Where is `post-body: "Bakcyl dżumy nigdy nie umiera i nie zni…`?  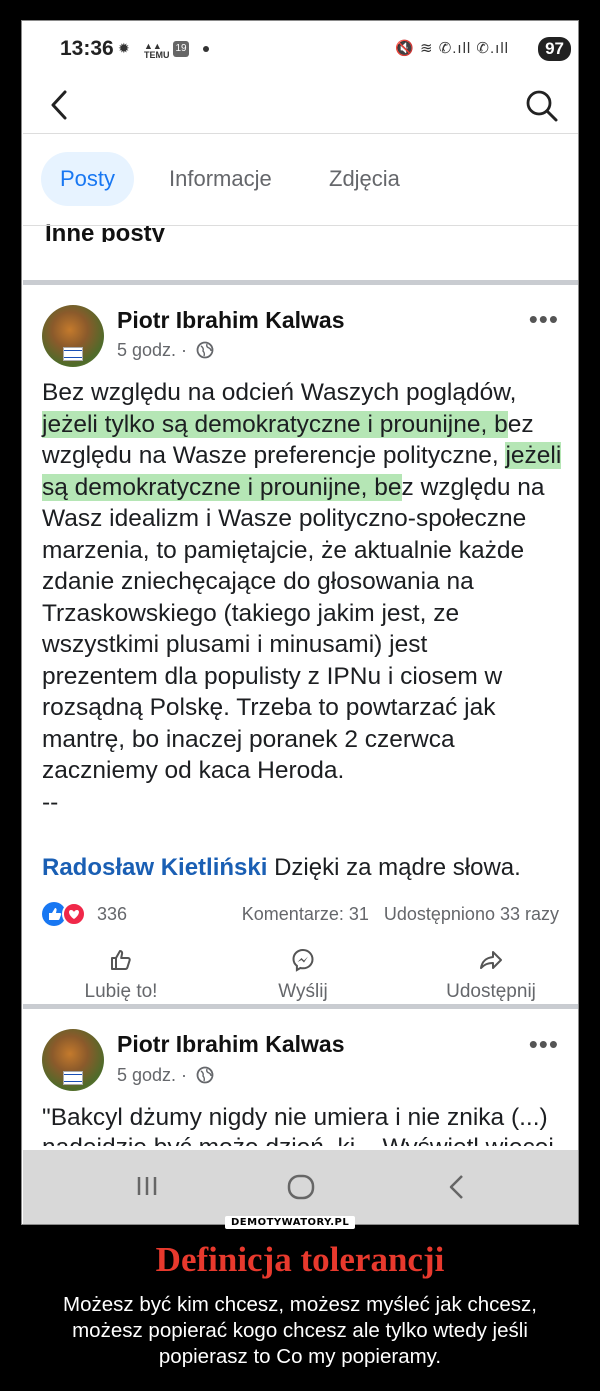
post-body: "Bakcyl dżumy nigdy nie umiera i nie zni… is located at coordinates (295, 1117).